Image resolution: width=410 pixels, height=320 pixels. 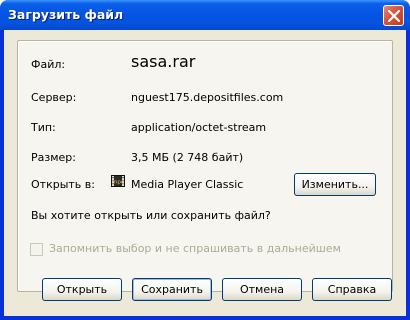 I want to click on server-value: nguest175.depositfiles.com, so click(x=207, y=97).